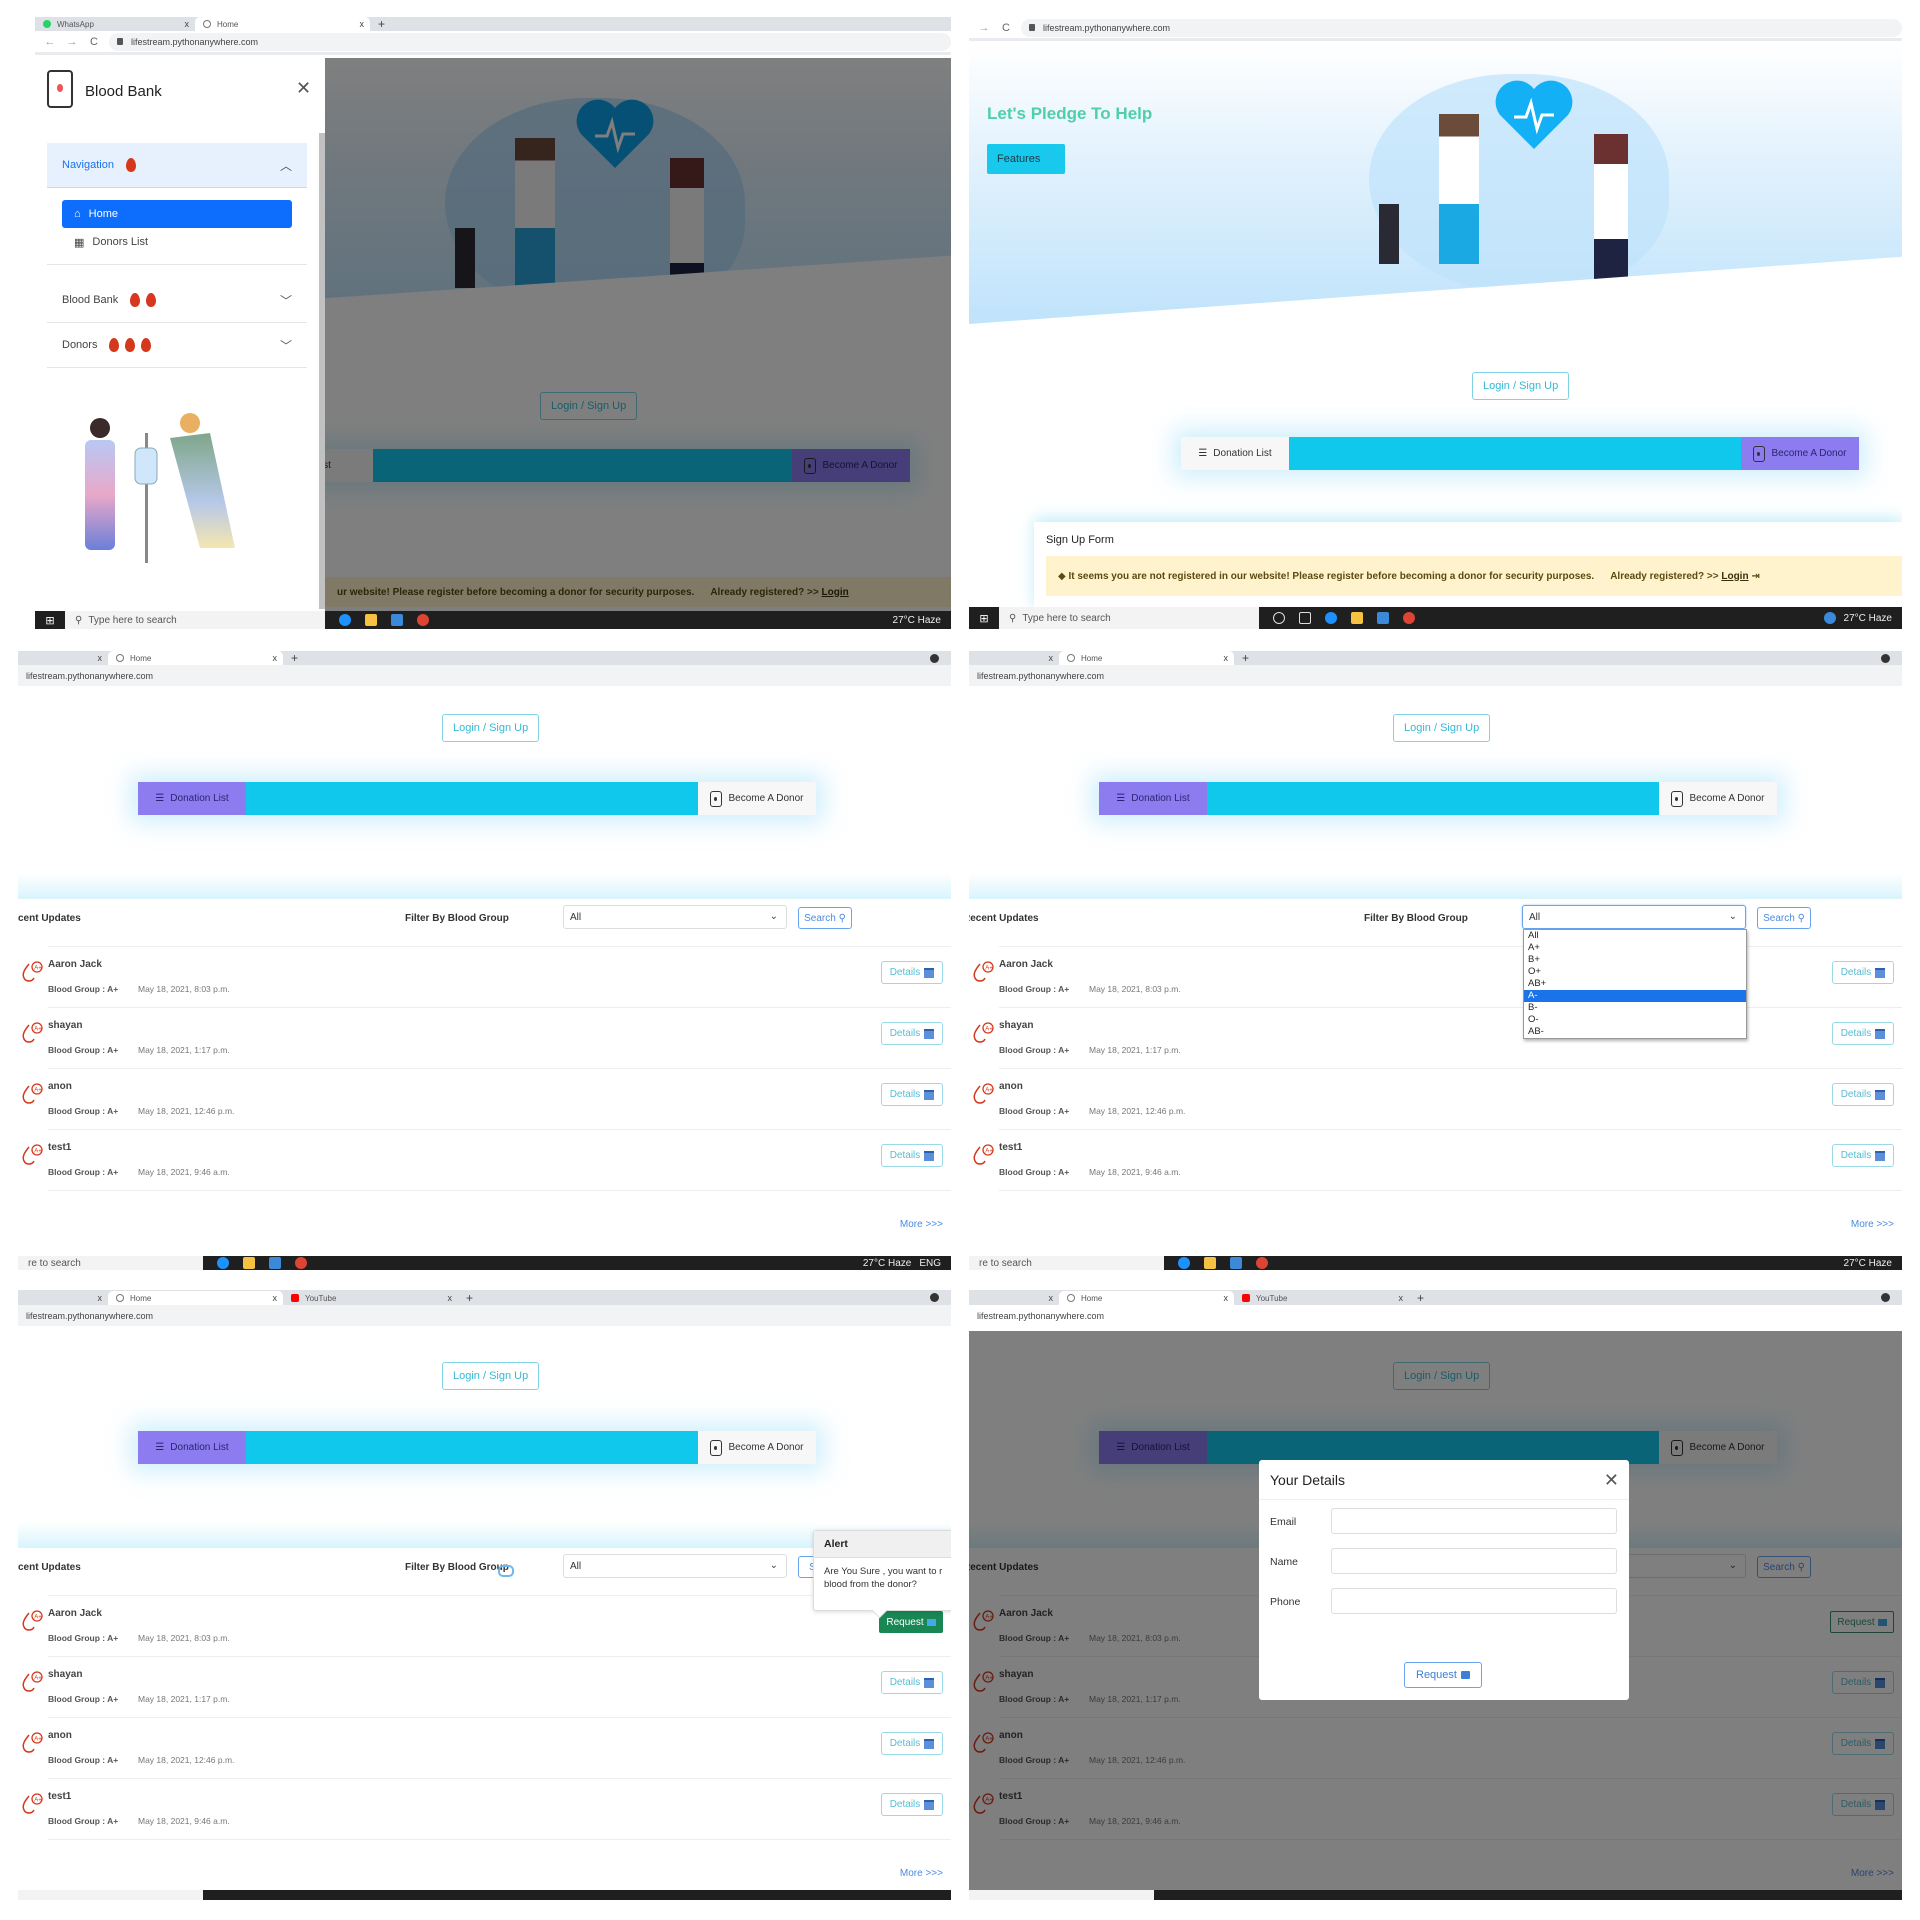 This screenshot has height=1920, width=1920. I want to click on blood-group-option: AB-, so click(1635, 1032).